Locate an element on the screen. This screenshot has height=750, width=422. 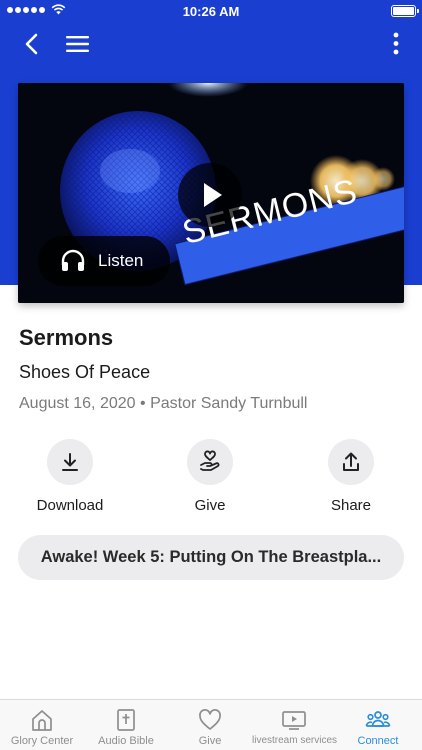
play-icon is located at coordinates (213, 195).